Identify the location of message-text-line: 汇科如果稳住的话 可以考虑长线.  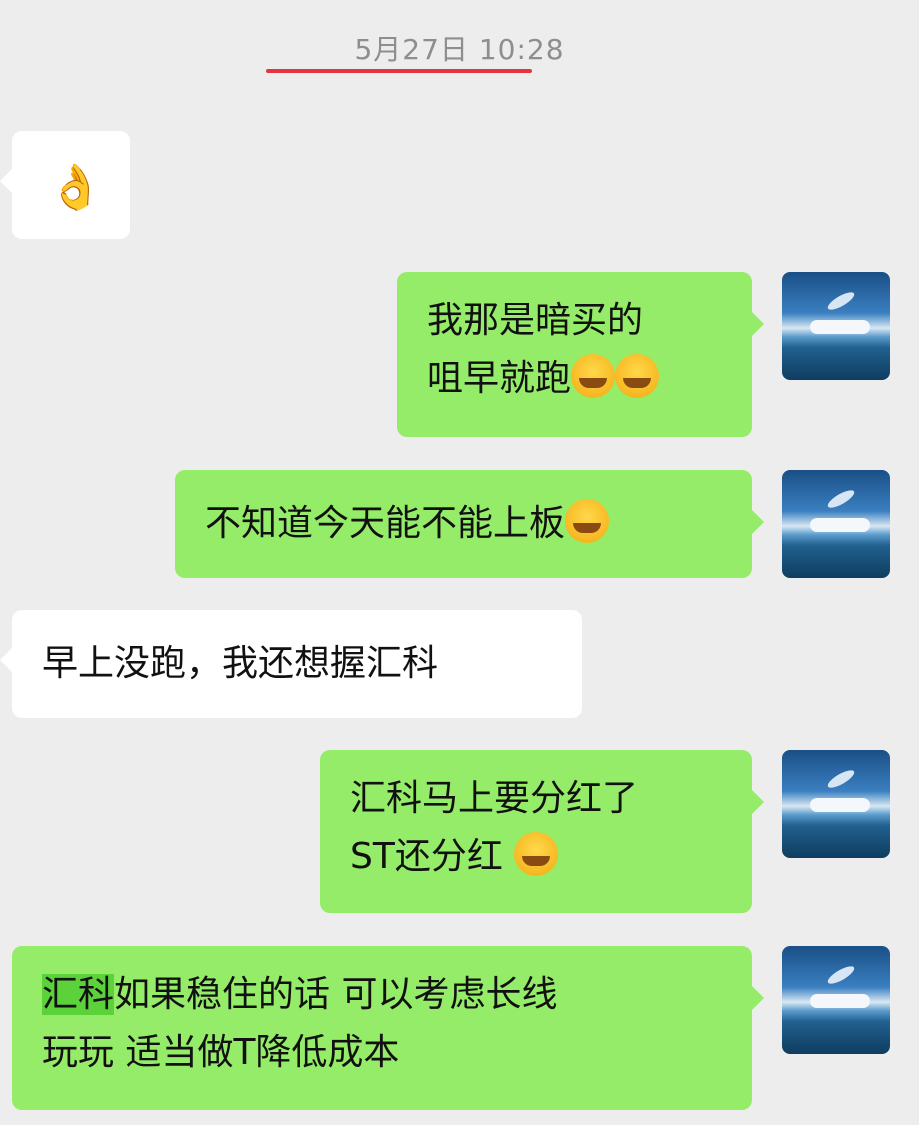
(300, 994).